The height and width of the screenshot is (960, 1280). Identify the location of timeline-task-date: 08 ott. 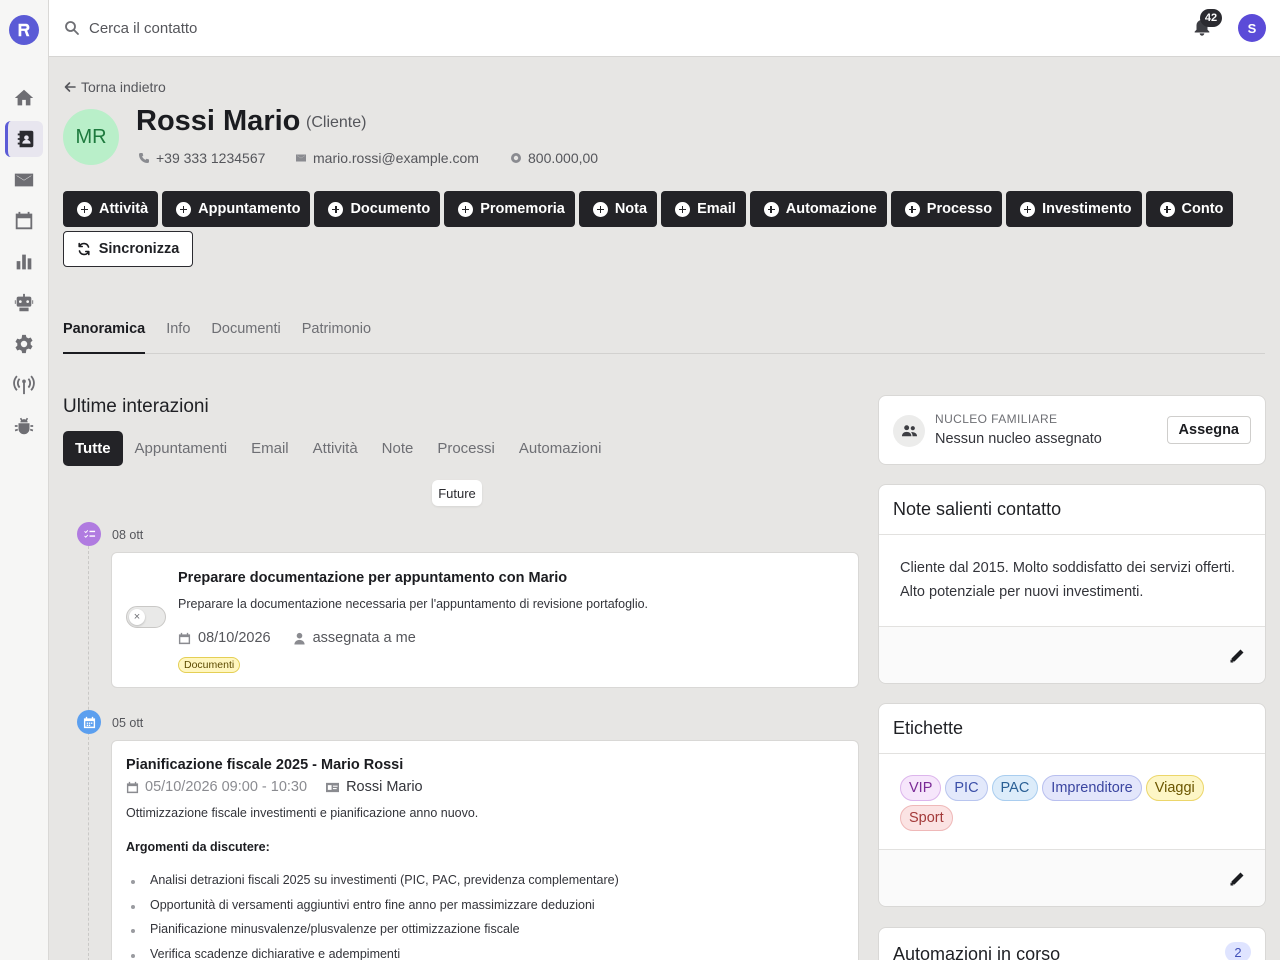
(128, 535).